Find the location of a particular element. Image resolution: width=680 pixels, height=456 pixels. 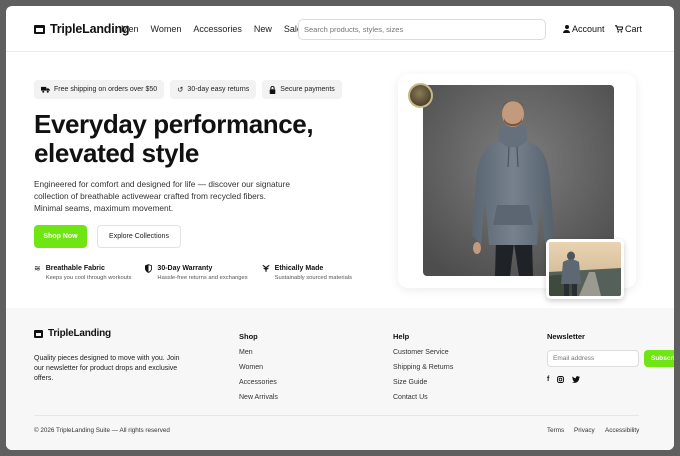

badge-returns: ↺ 30-day easy returns is located at coordinates (213, 89).